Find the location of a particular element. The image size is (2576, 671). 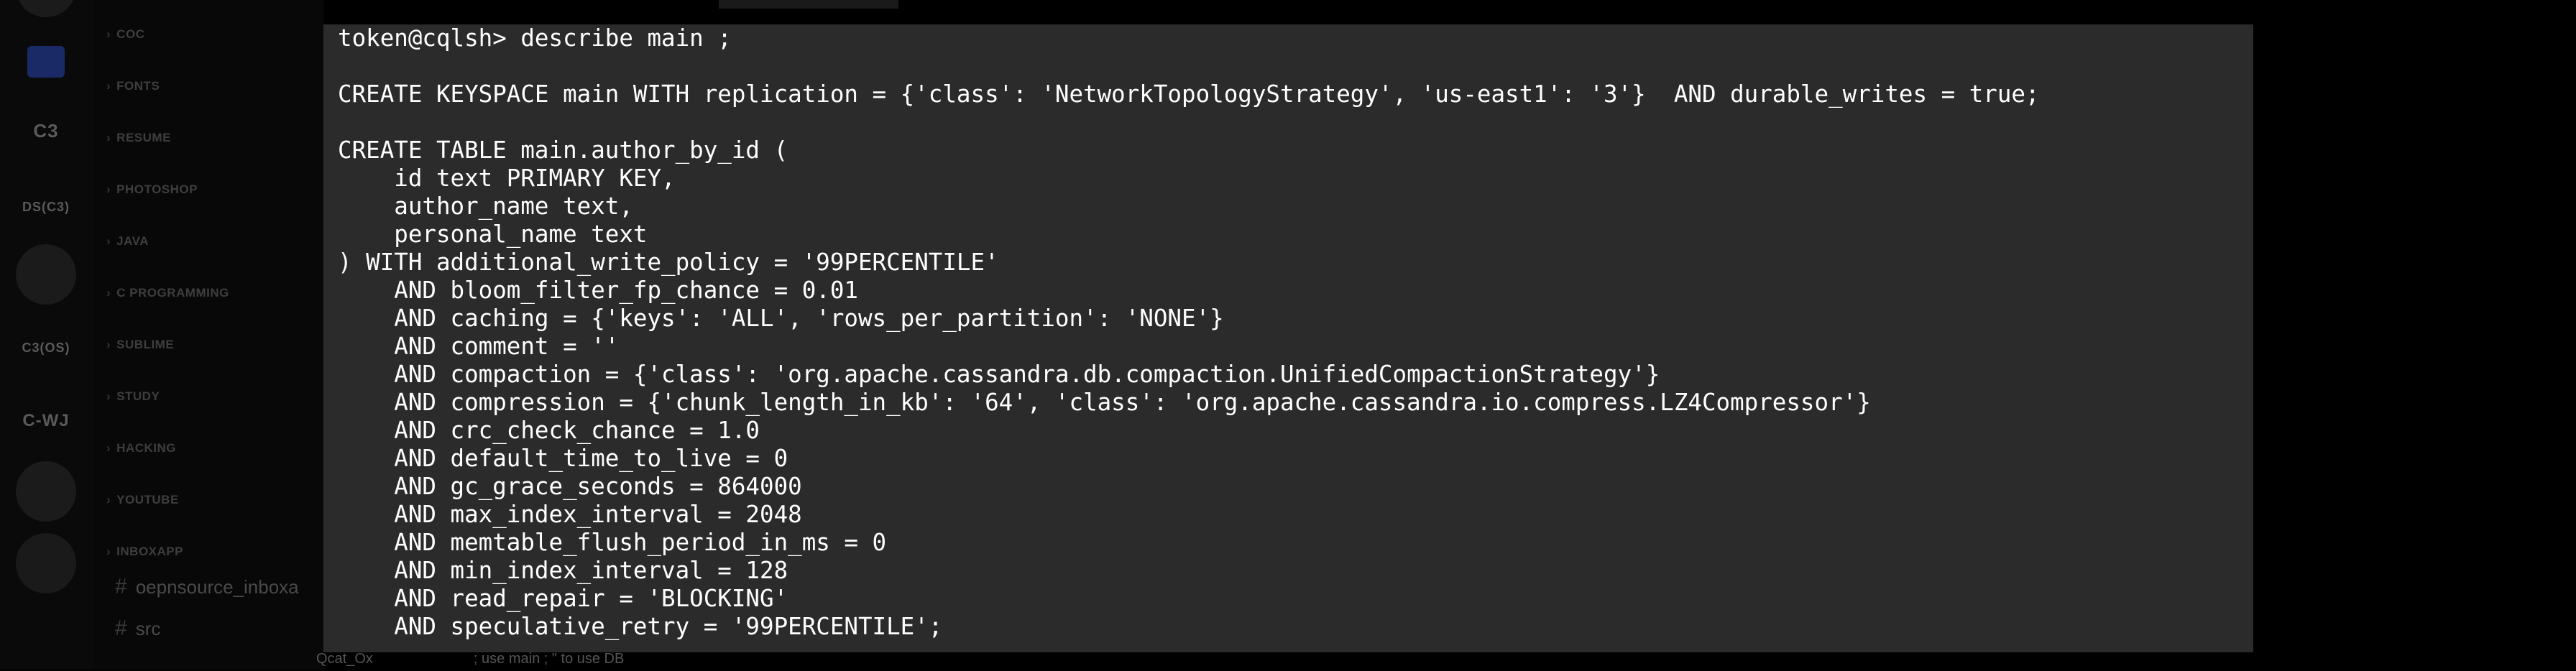

terminal-line: AND comment = '' is located at coordinates (479, 346).